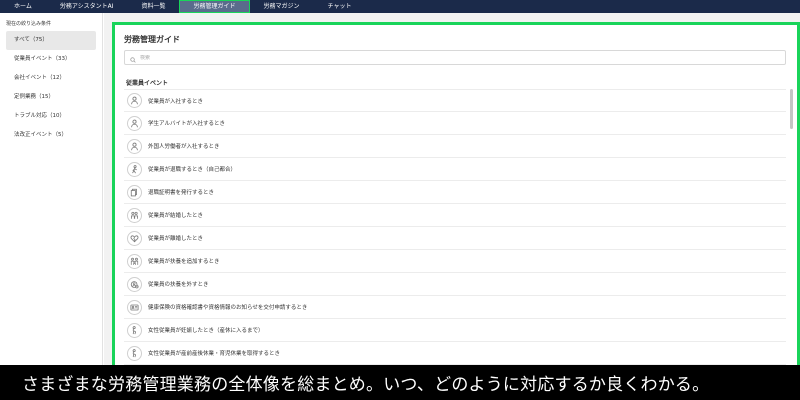 The image size is (800, 400). I want to click on nav-item-0: ホーム, so click(23, 6).